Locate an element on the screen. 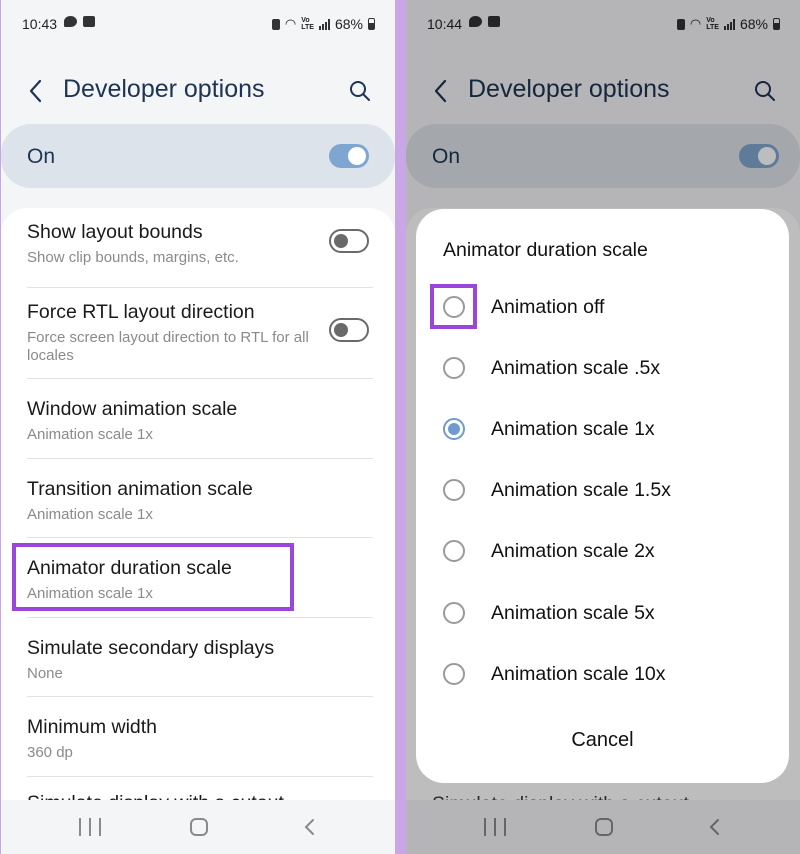  option-animation-scale-5x: Animation scale 5x is located at coordinates (611, 613).